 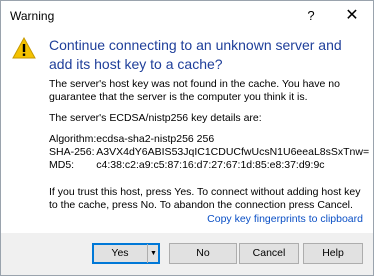 I want to click on detail-label: Algorithm:, so click(x=73, y=139).